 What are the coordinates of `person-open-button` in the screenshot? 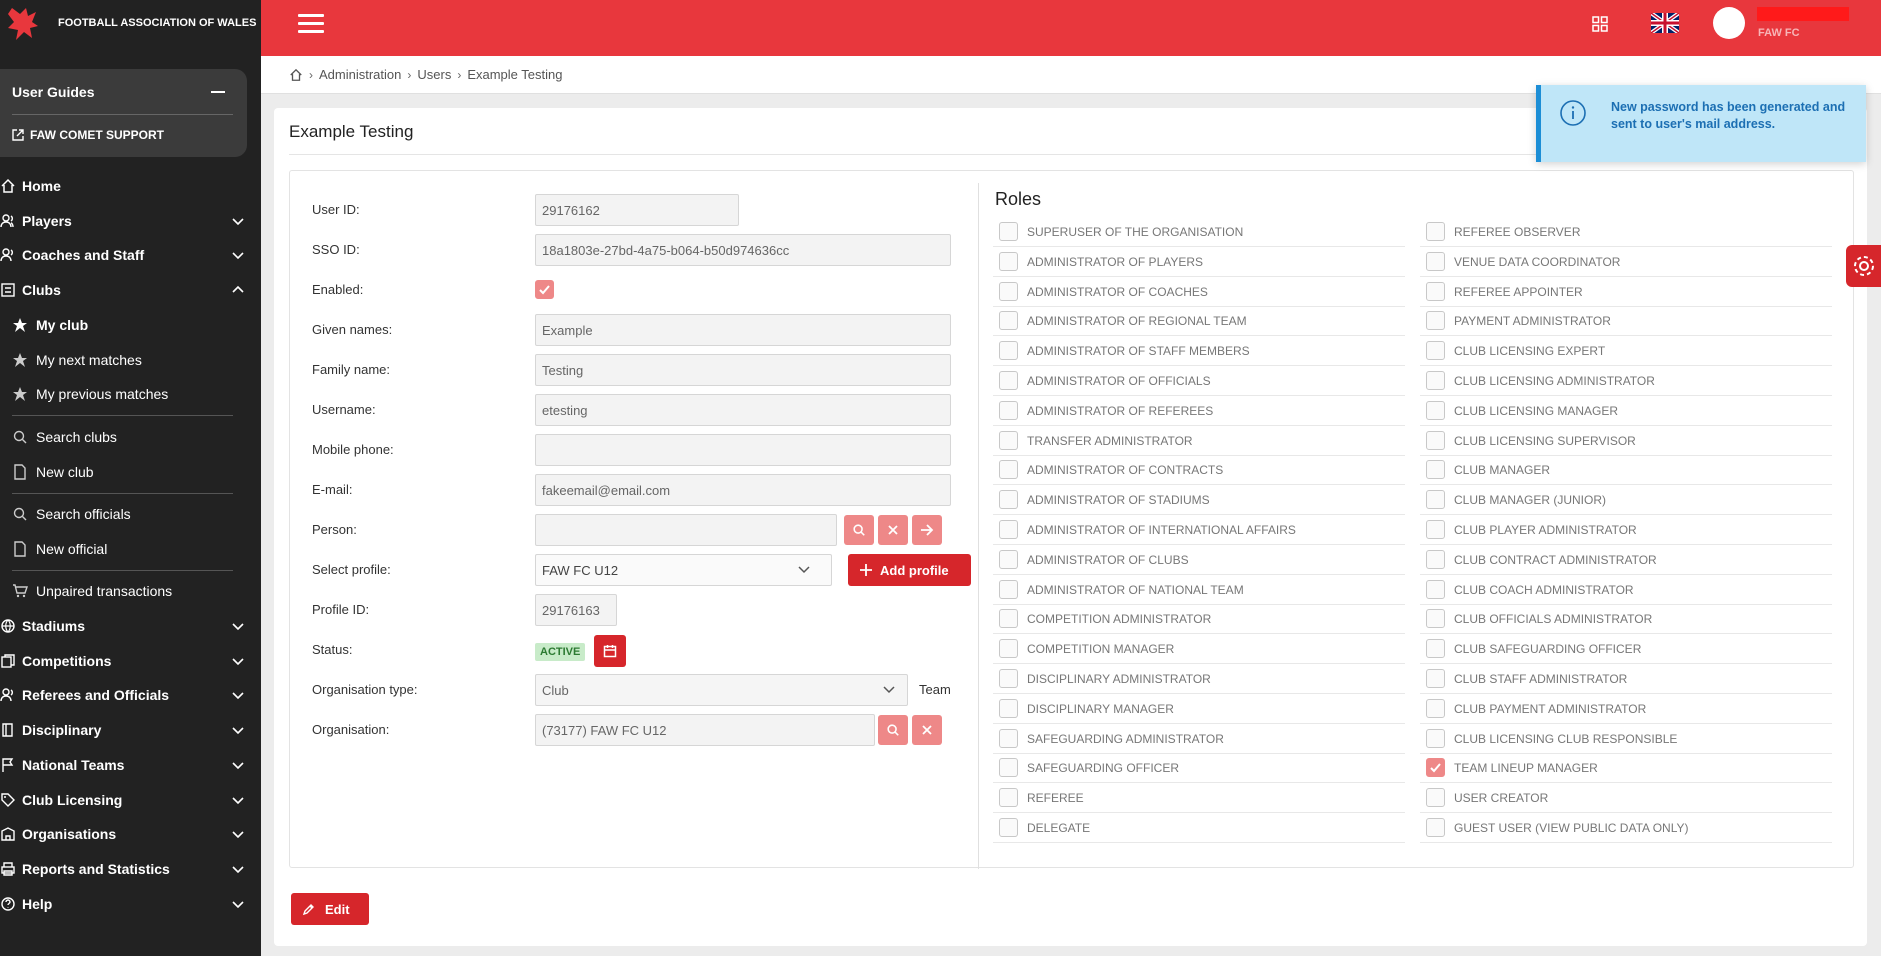 It's located at (927, 530).